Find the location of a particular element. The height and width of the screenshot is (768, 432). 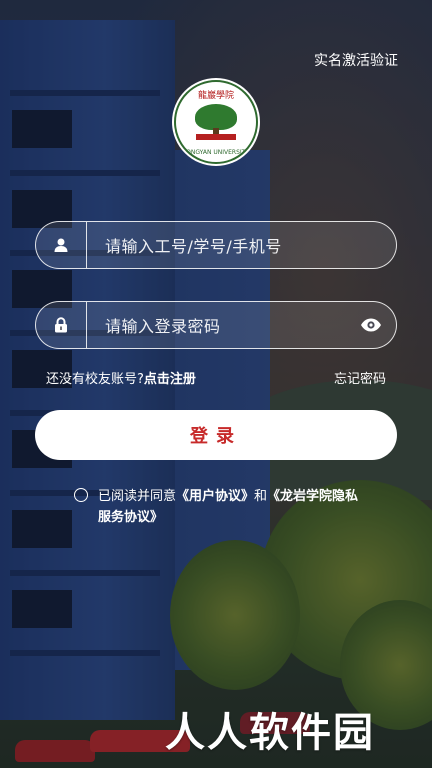

user-icon is located at coordinates (61, 245).